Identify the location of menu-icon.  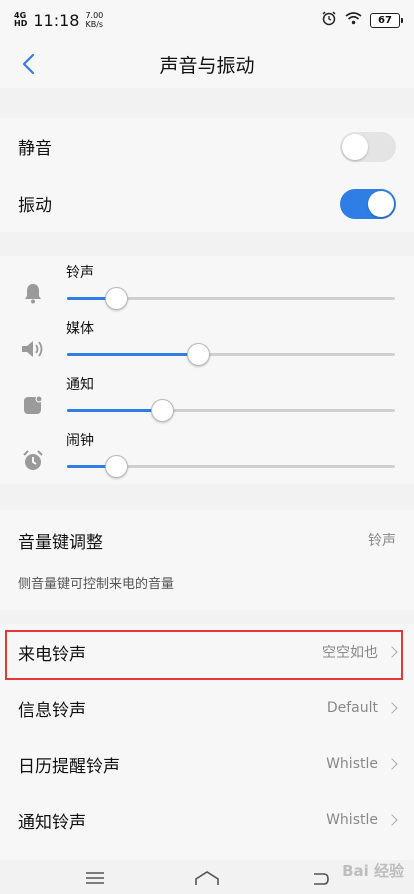
(95, 880).